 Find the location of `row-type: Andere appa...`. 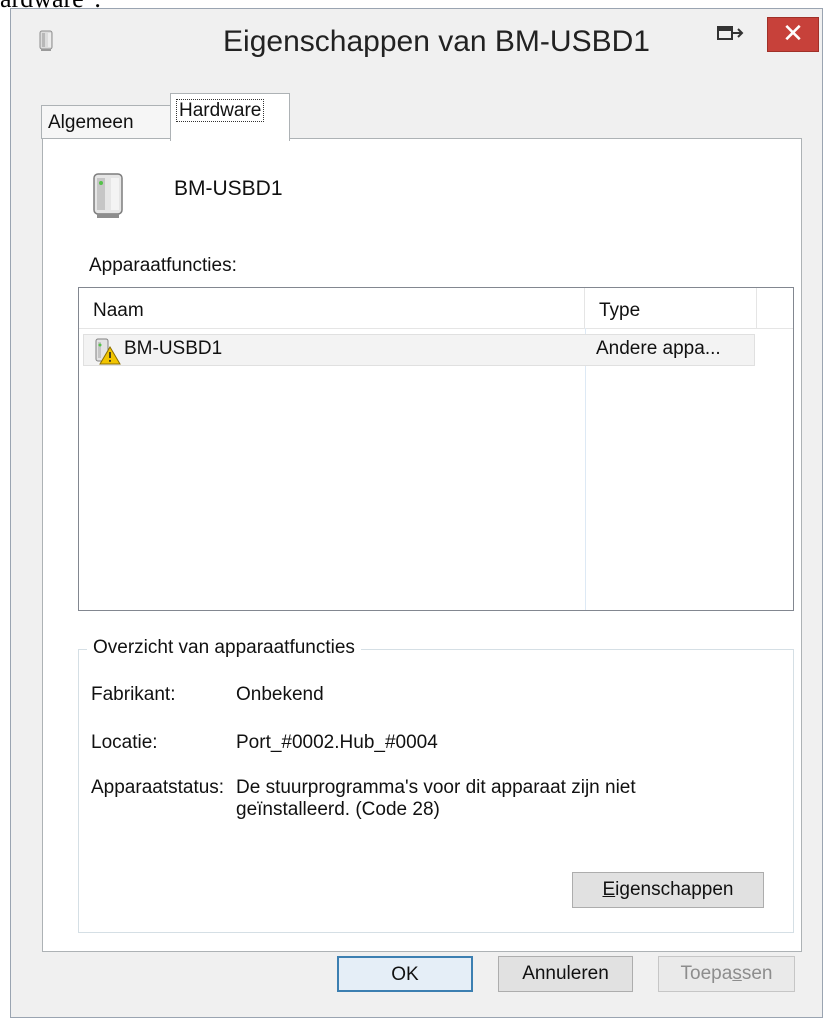

row-type: Andere appa... is located at coordinates (658, 348).